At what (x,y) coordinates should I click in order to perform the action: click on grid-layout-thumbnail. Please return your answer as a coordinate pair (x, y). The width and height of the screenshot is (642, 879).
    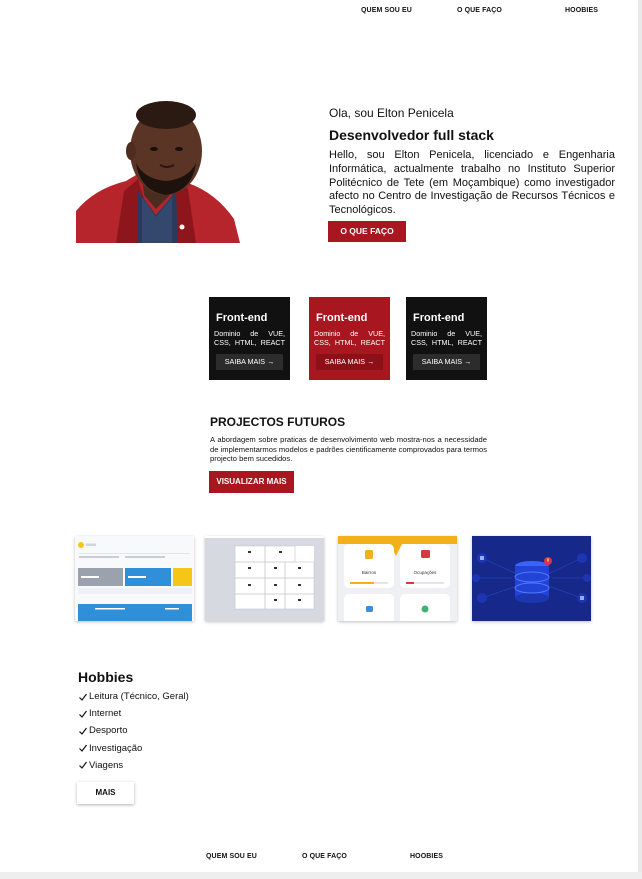
    Looking at the image, I should click on (264, 578).